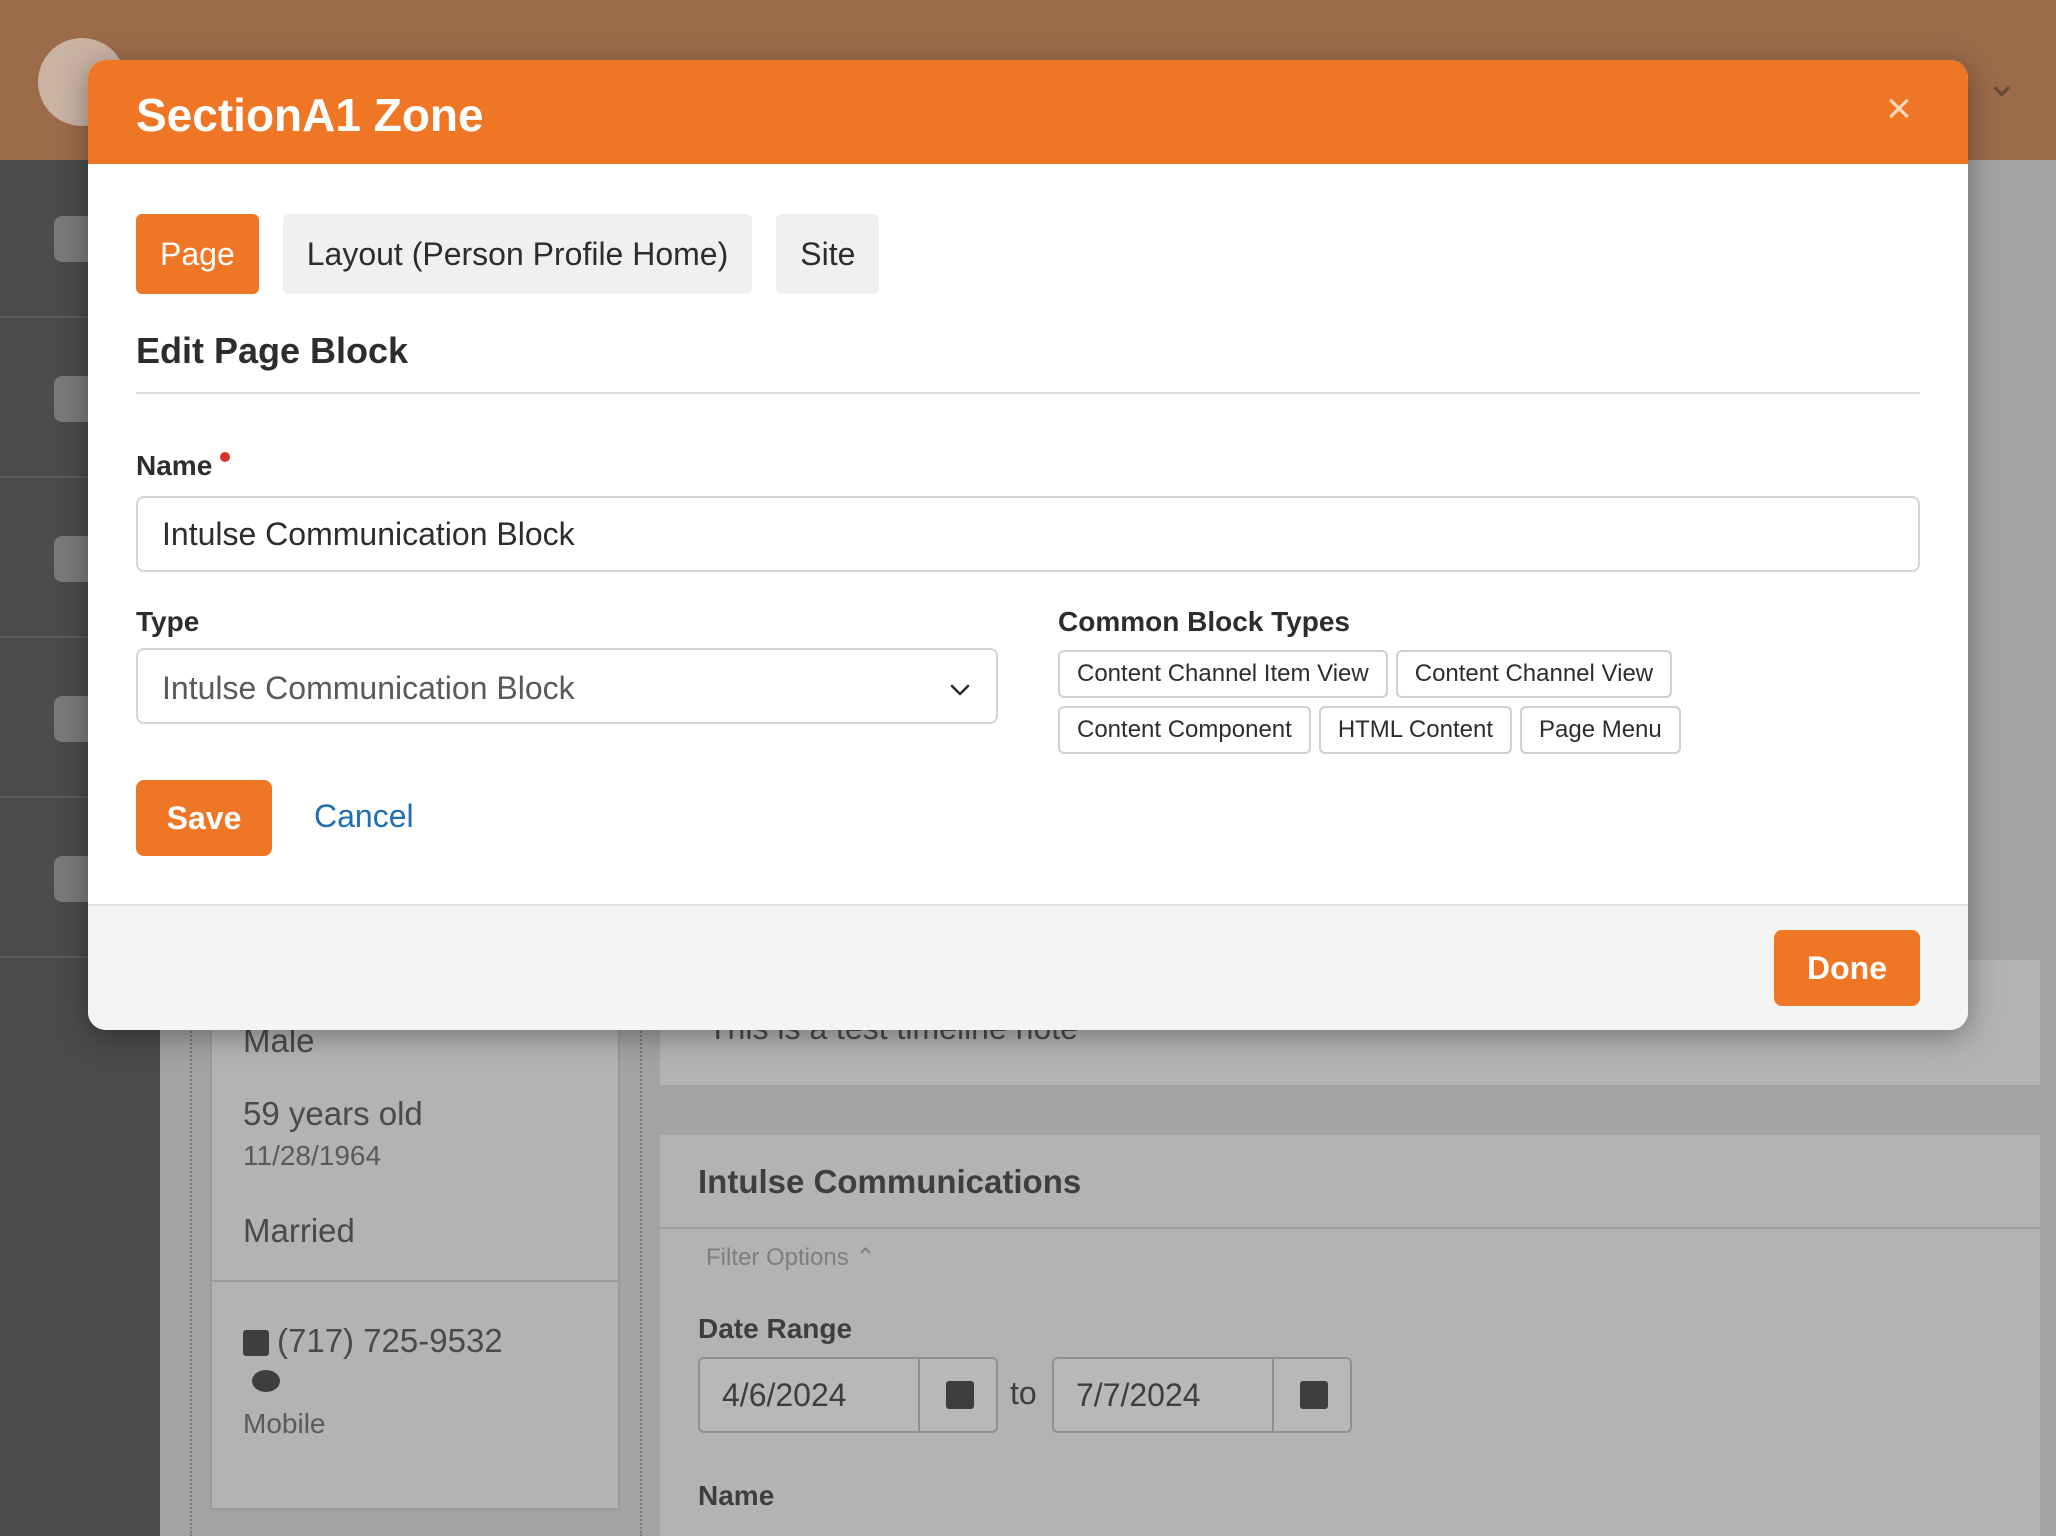 The width and height of the screenshot is (2056, 1536). What do you see at coordinates (368, 688) in the screenshot?
I see `type-selected-value: Intulse Communication Block` at bounding box center [368, 688].